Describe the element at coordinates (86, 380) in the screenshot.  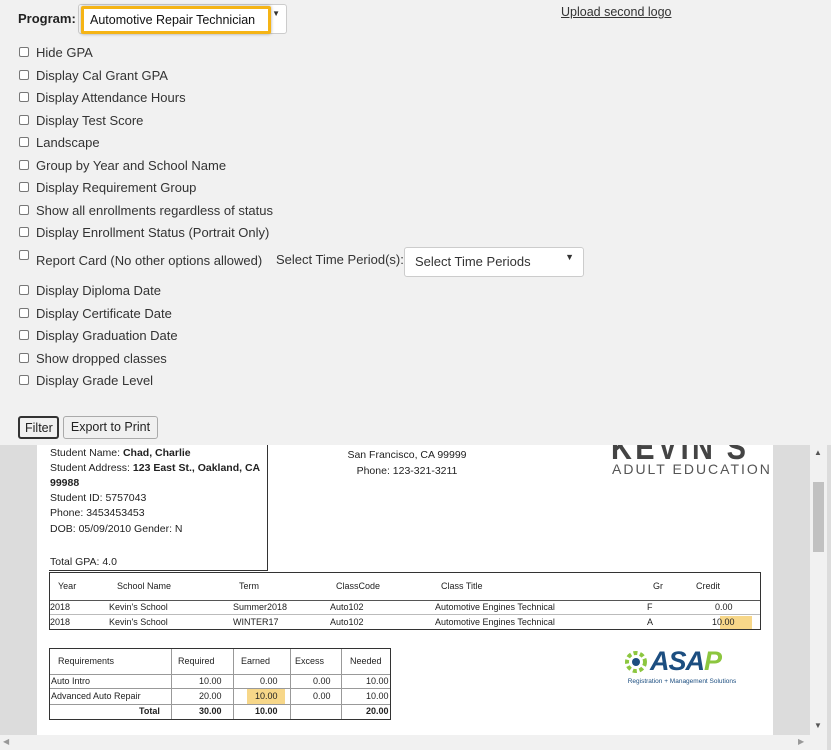
I see `option-display-grade-level: Display Grade Level` at that location.